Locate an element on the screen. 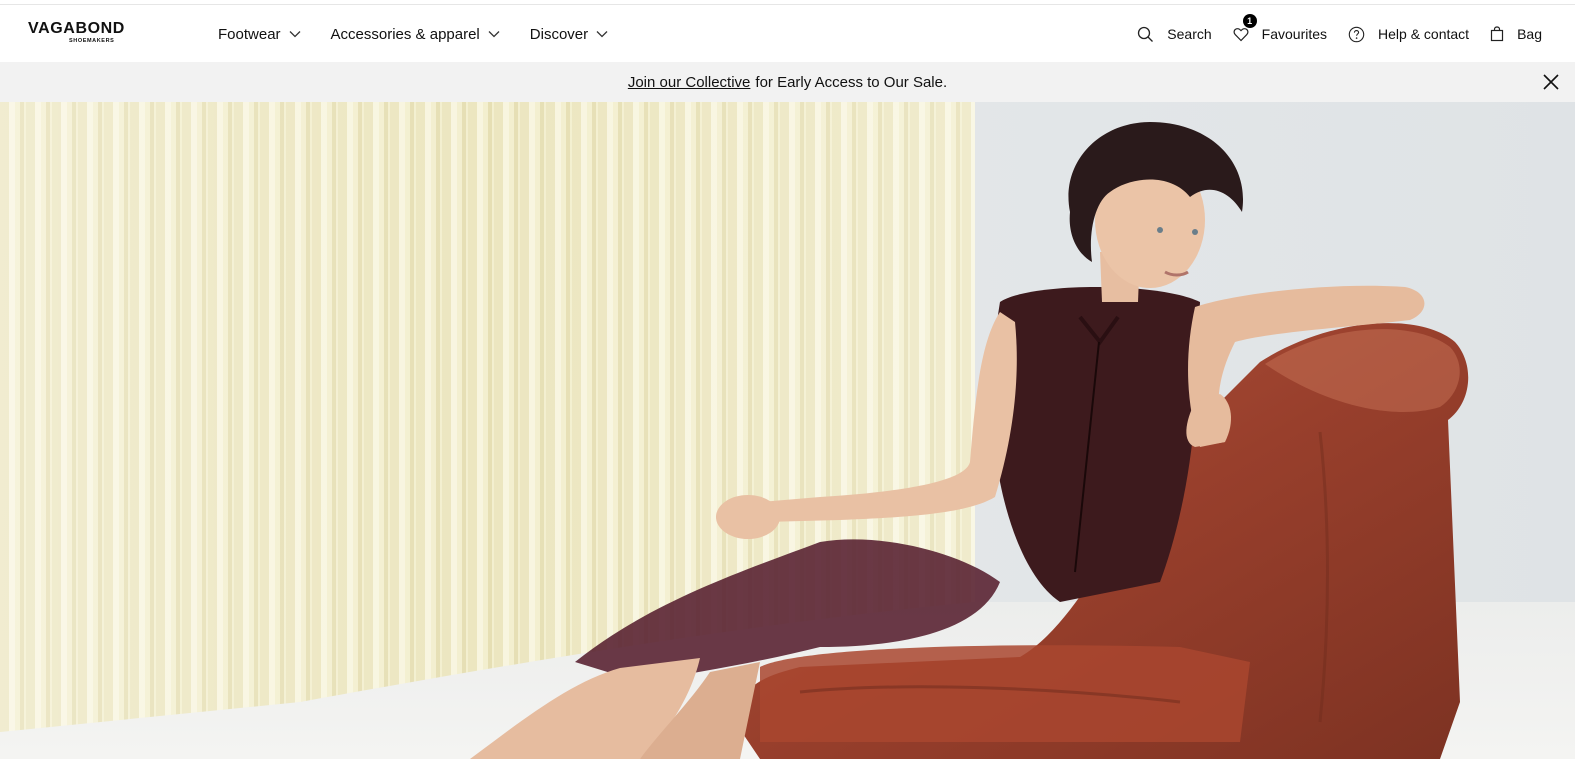 The image size is (1575, 759). main-nav: Footwear Accessories & apparel Discover is located at coordinates (428, 34).